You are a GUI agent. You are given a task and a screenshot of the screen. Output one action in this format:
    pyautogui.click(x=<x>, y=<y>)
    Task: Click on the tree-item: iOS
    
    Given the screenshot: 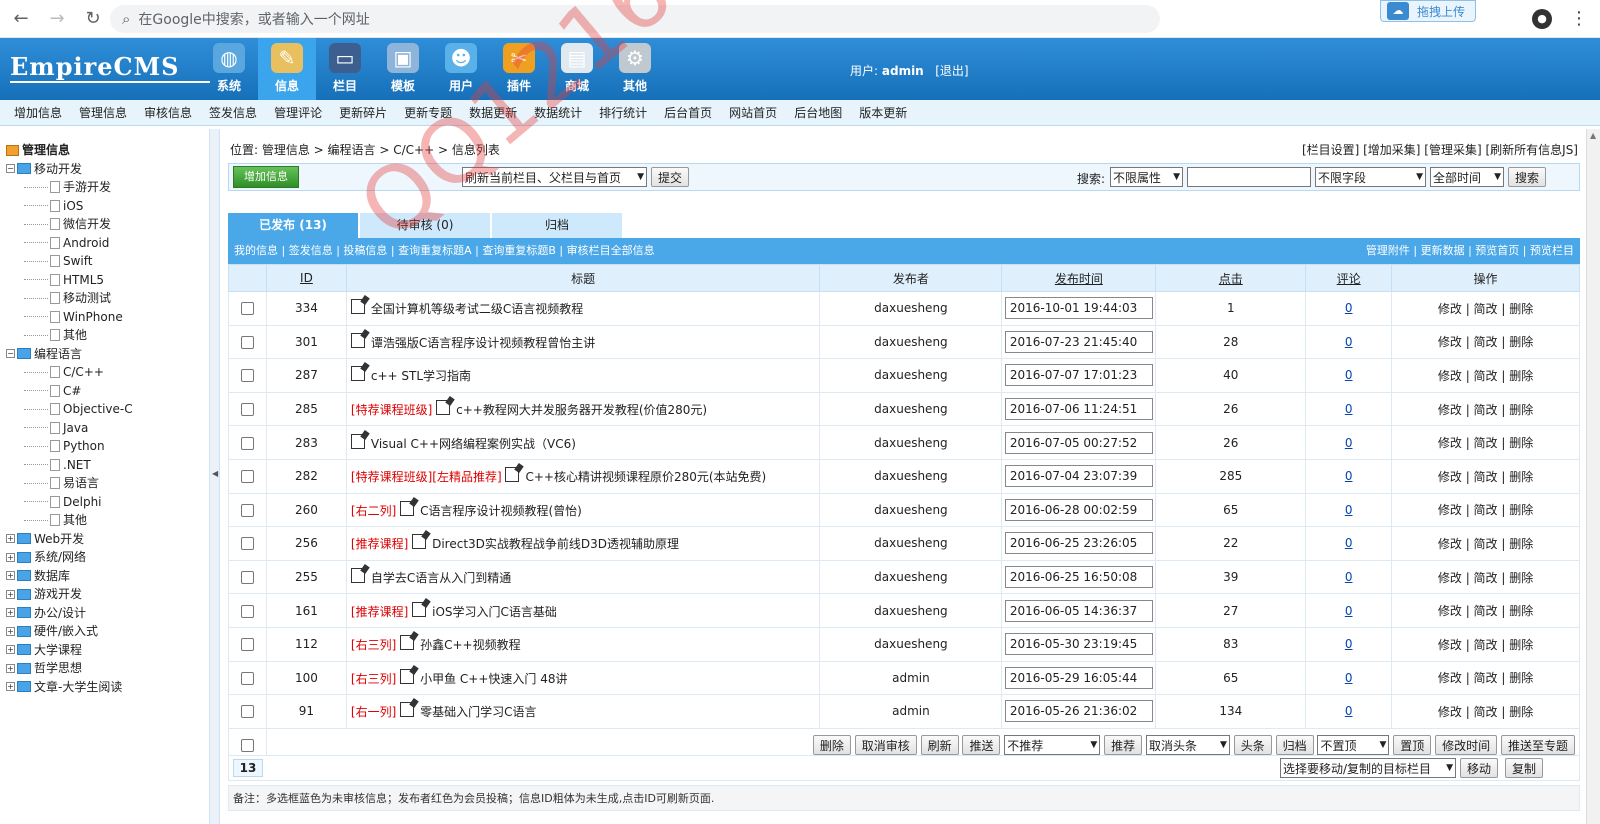 What is the action you would take?
    pyautogui.click(x=107, y=206)
    